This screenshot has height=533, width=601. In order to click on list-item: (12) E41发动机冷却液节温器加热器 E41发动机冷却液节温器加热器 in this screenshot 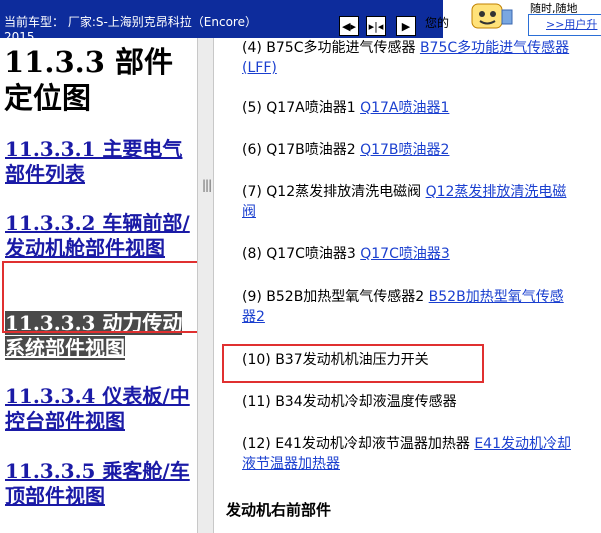, I will do `click(407, 454)`.